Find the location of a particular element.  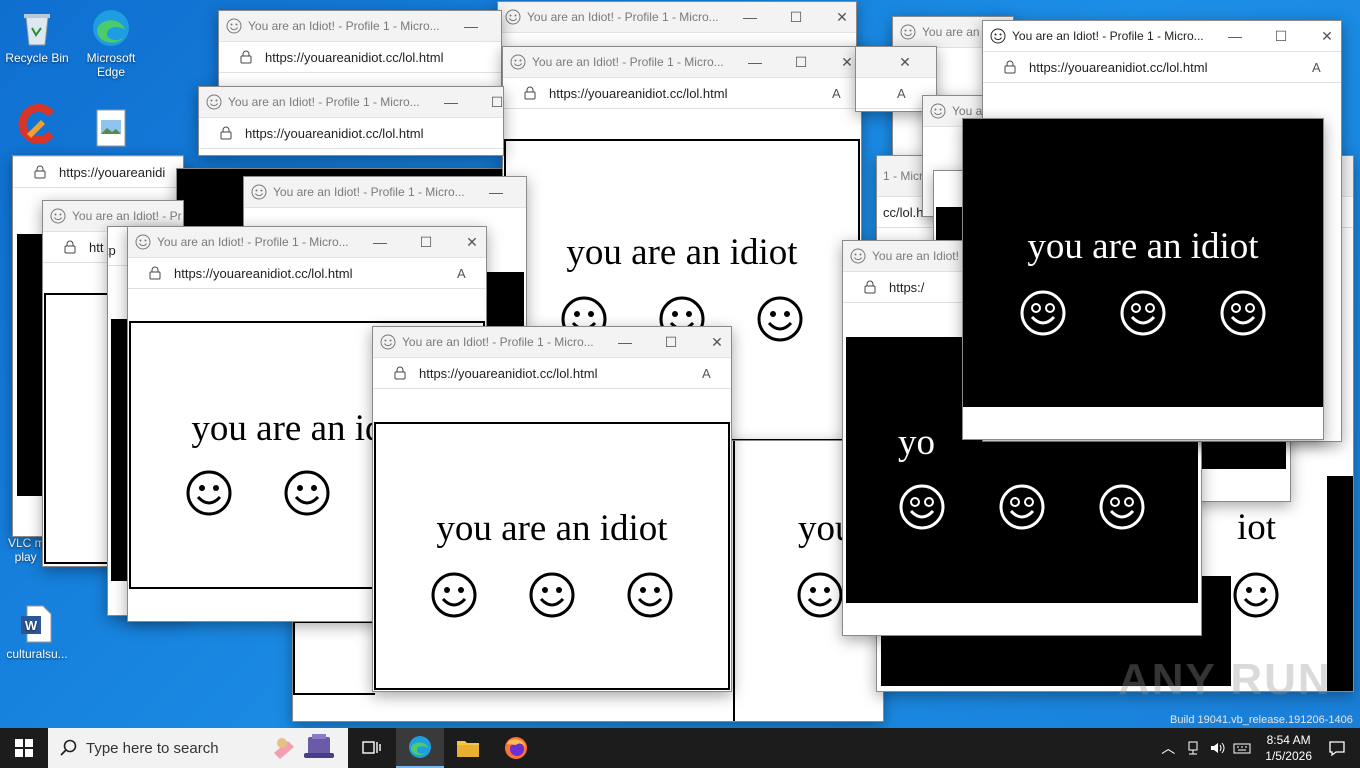

taskbar-clock: 8:54 AM 1/5/2026 is located at coordinates (1288, 748).